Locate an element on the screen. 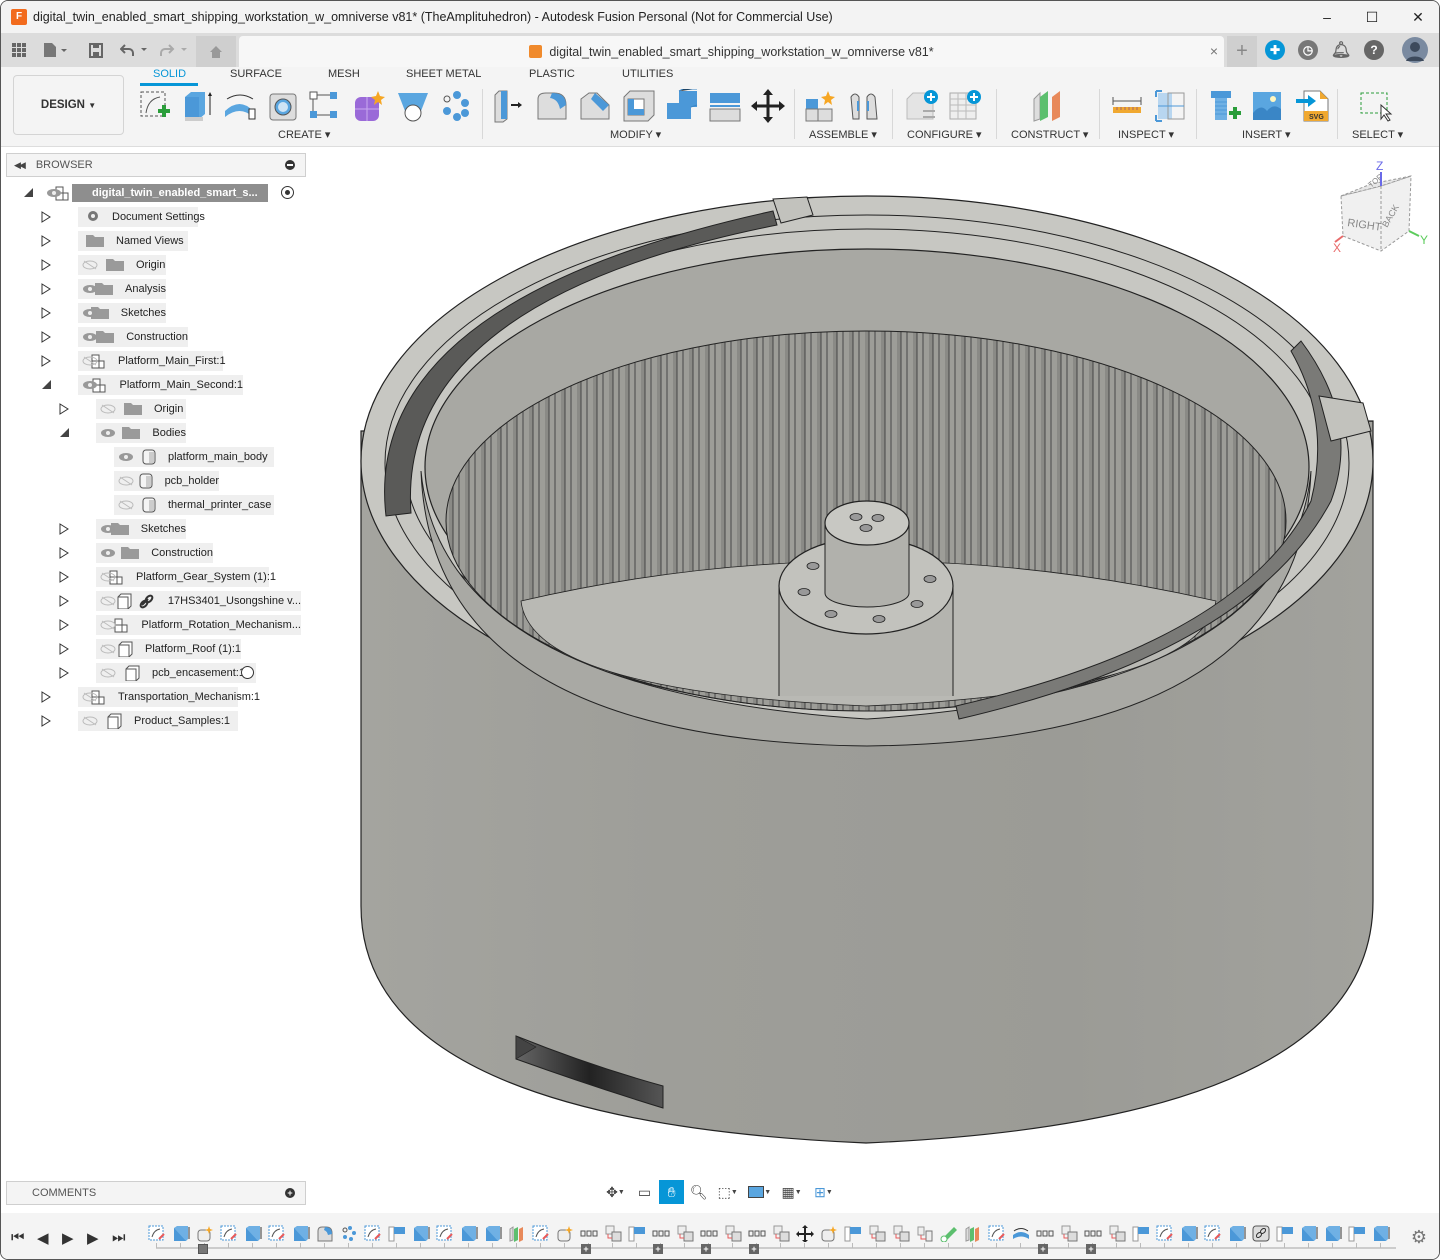 This screenshot has width=1440, height=1260. split-body-icon is located at coordinates (725, 106).